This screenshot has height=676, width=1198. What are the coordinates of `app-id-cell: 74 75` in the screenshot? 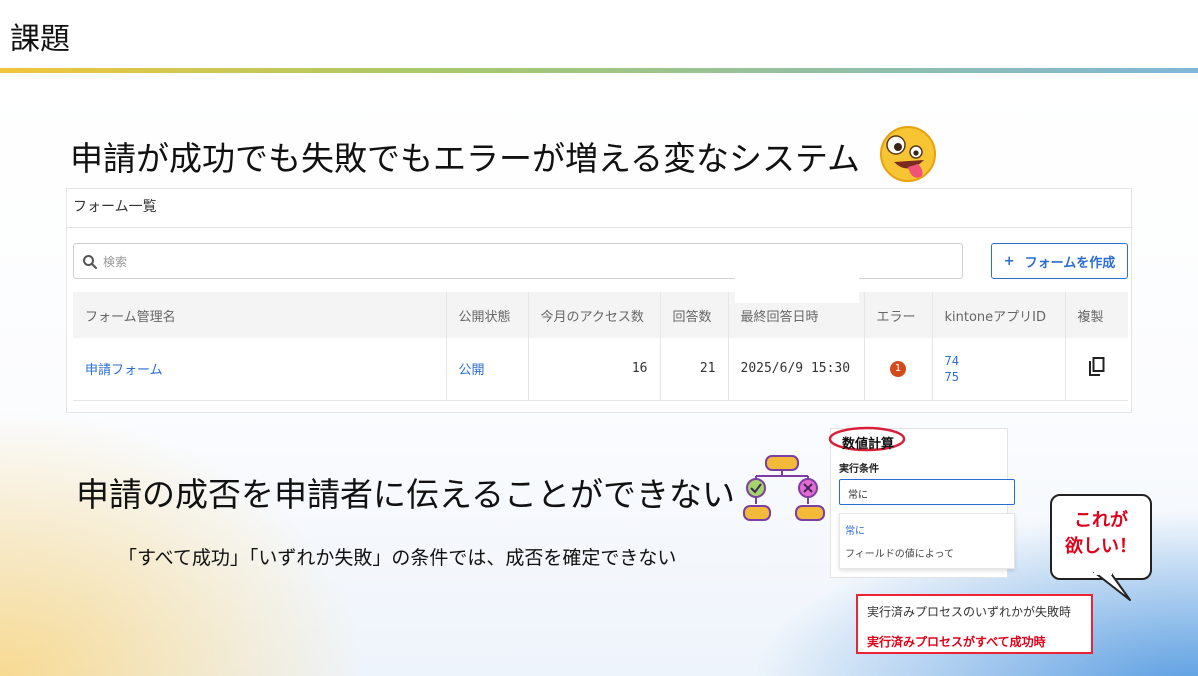 It's located at (999, 369).